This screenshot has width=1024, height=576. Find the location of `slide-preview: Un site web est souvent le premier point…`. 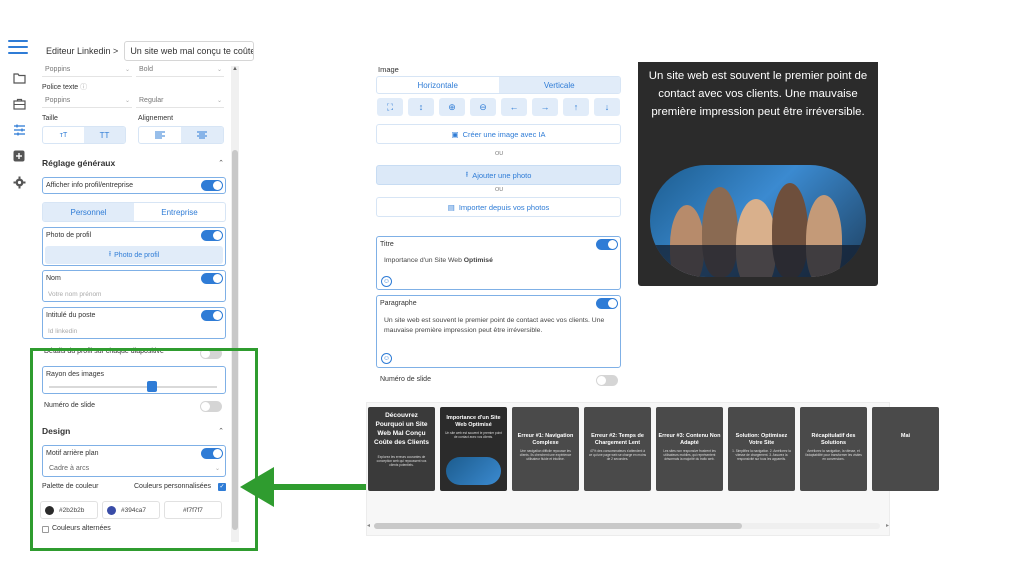

slide-preview: Un site web est souvent le premier point… is located at coordinates (758, 174).